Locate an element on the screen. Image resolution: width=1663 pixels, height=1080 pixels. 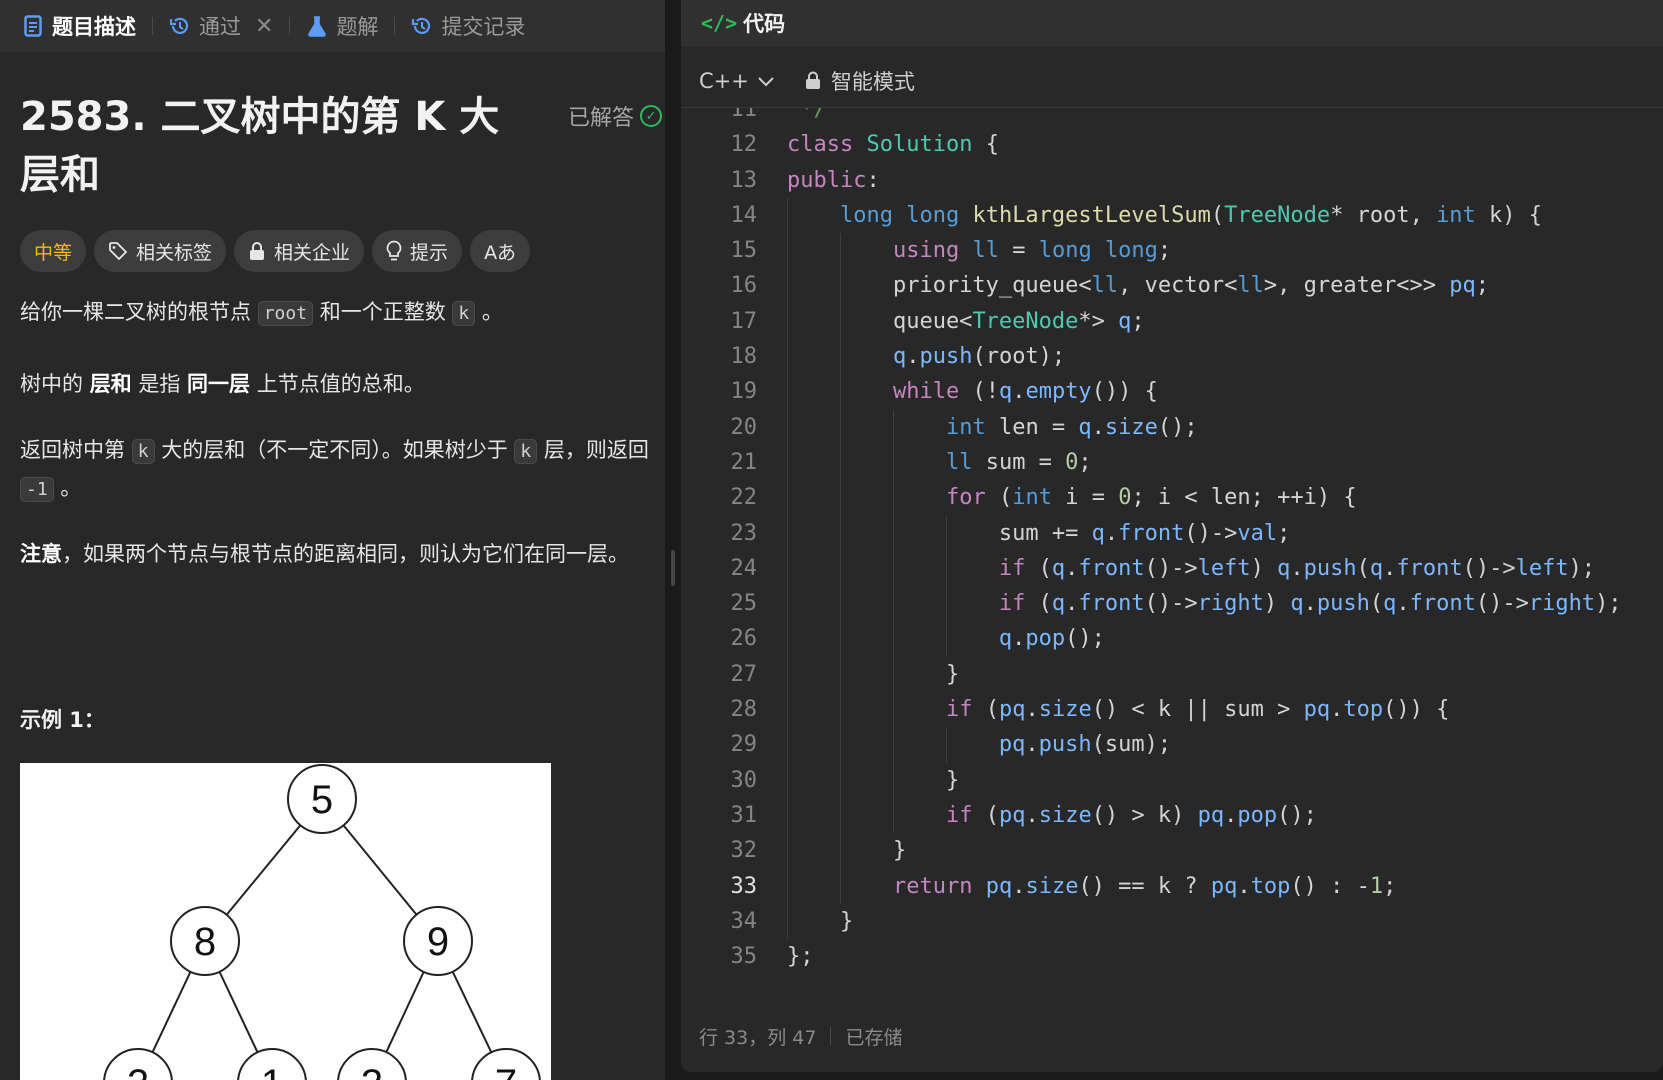
saved-status: 已存储 is located at coordinates (874, 1037).